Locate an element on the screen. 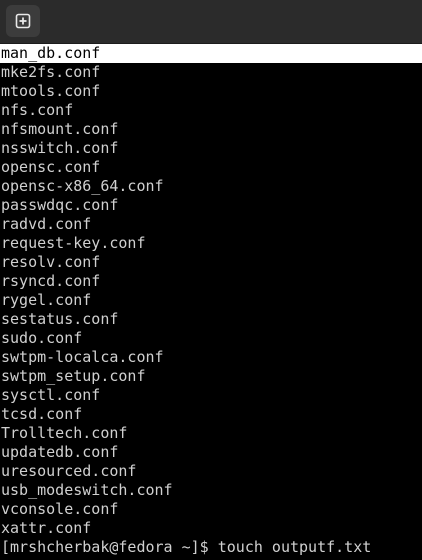 This screenshot has width=422, height=560. terminal-line: usb_modeswitch.conf is located at coordinates (87, 490).